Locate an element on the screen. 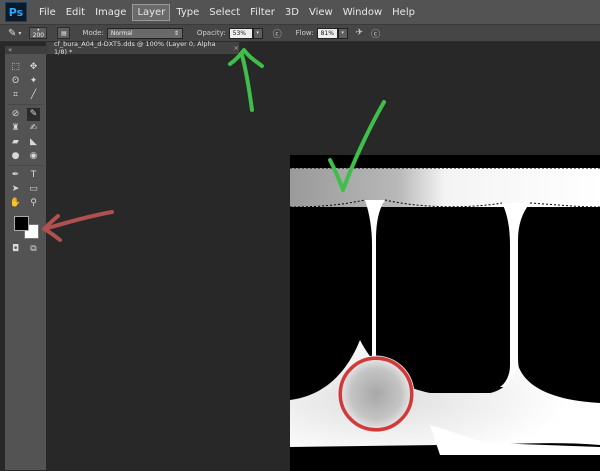 The width and height of the screenshot is (600, 471). menu-view: View is located at coordinates (321, 12).